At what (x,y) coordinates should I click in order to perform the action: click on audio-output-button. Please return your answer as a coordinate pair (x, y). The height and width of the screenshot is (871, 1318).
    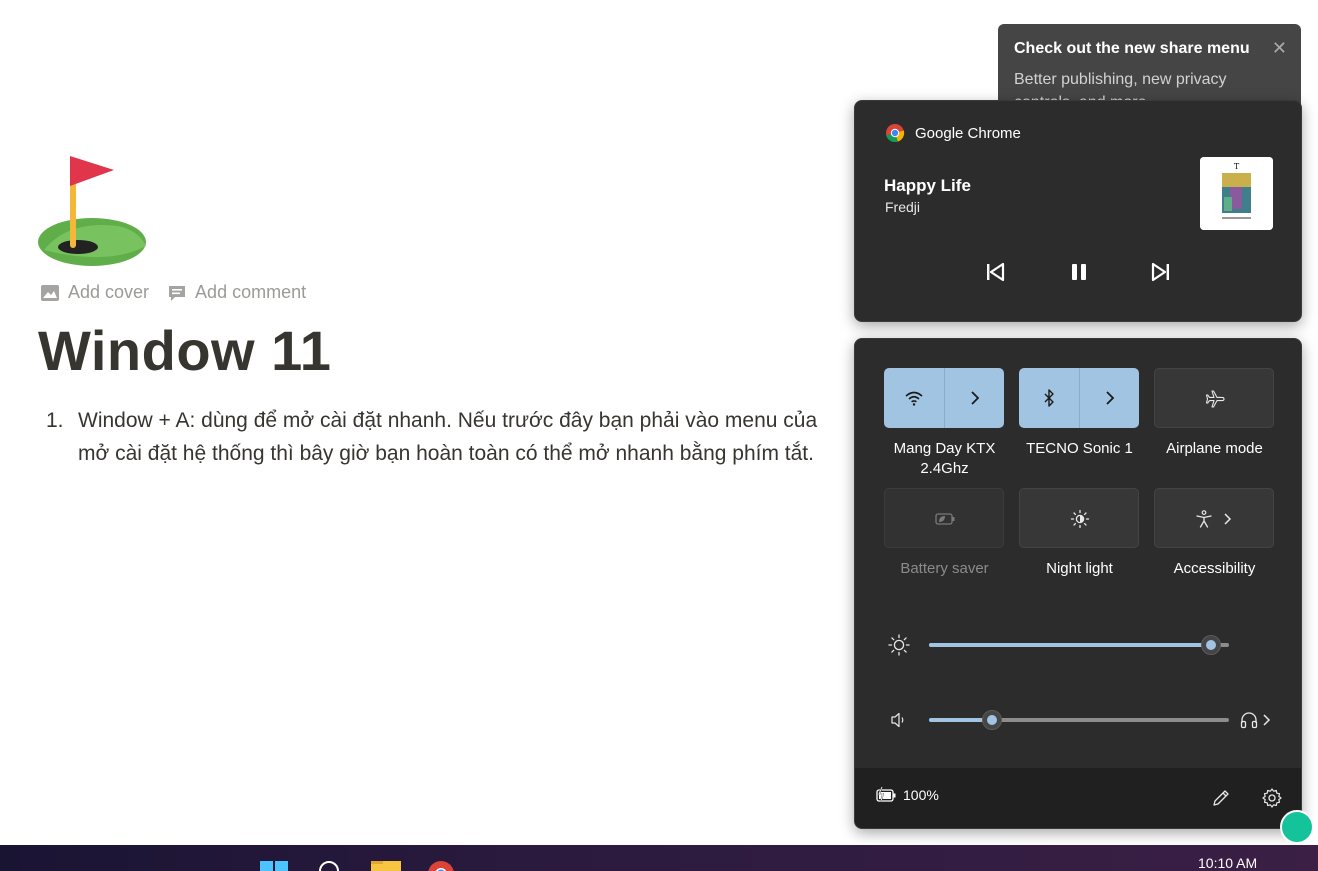
    Looking at the image, I should click on (1259, 720).